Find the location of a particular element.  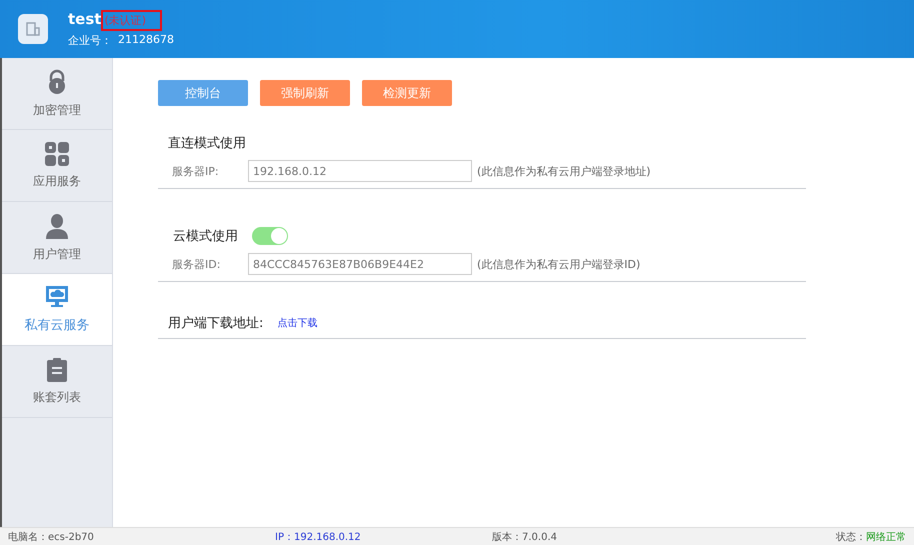

toggle-switch is located at coordinates (270, 236).